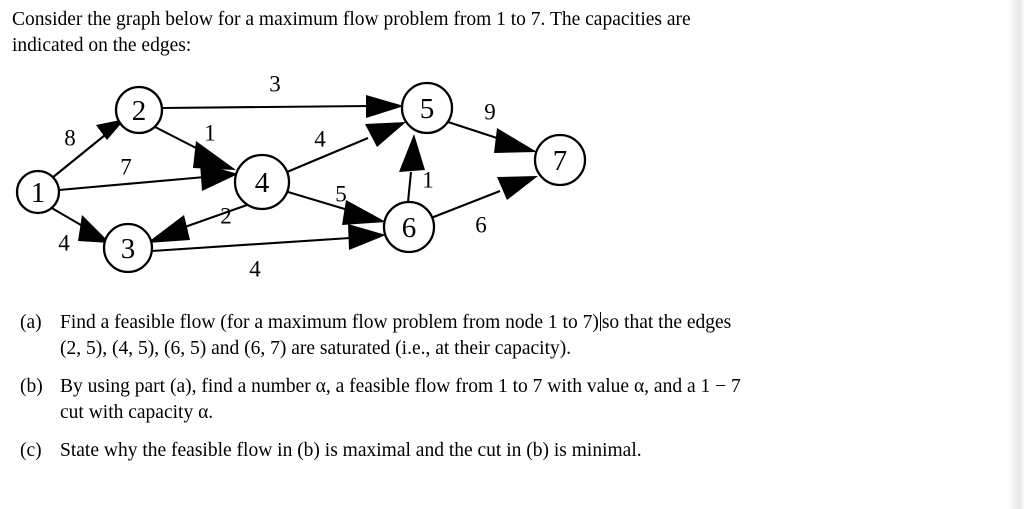 The image size is (1024, 509). What do you see at coordinates (226, 216) in the screenshot?
I see `edge-label-4-3: 2` at bounding box center [226, 216].